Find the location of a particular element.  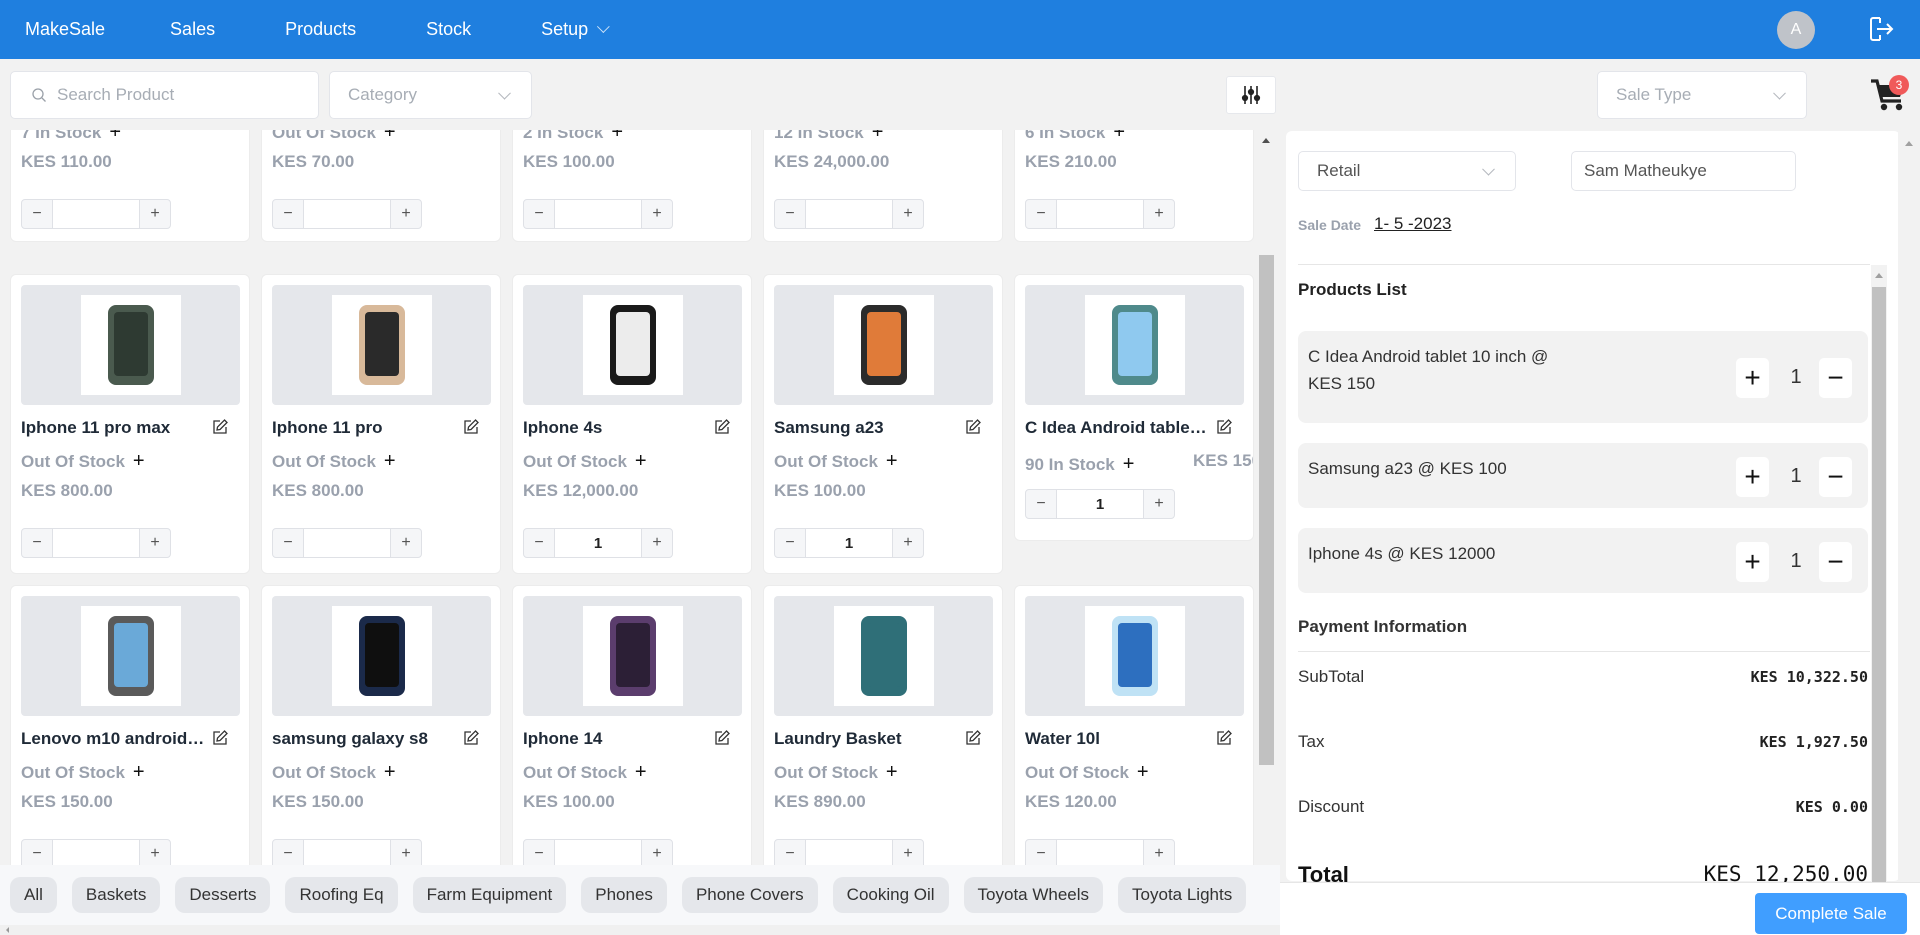

customer-input is located at coordinates (1684, 171).